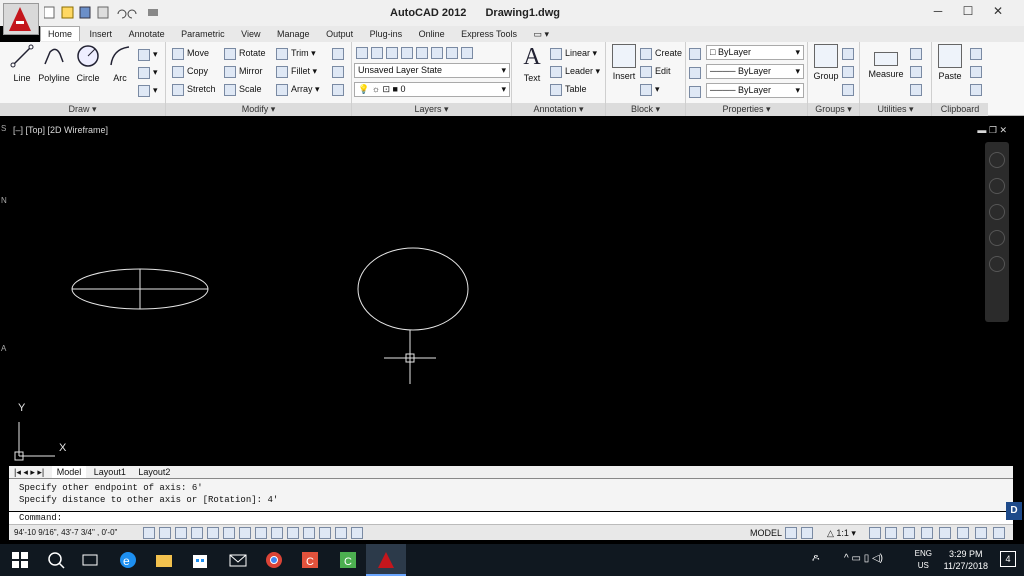 The height and width of the screenshot is (576, 1024). What do you see at coordinates (746, 109) in the screenshot?
I see `properties-panel-title: Properties ▾` at bounding box center [746, 109].